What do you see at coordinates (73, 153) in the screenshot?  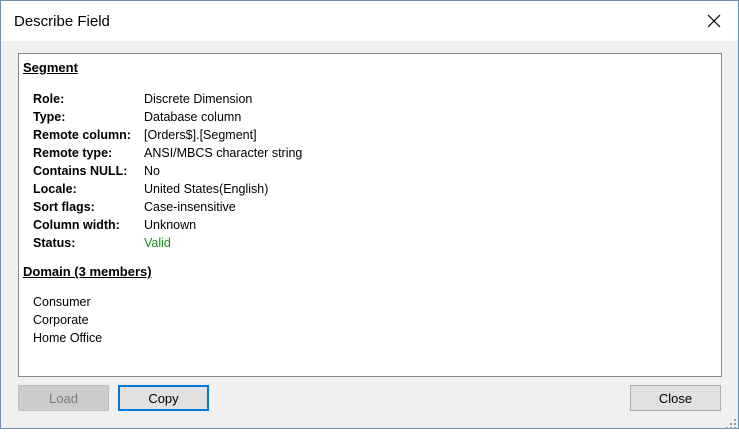 I see `property-key: Remote type:` at bounding box center [73, 153].